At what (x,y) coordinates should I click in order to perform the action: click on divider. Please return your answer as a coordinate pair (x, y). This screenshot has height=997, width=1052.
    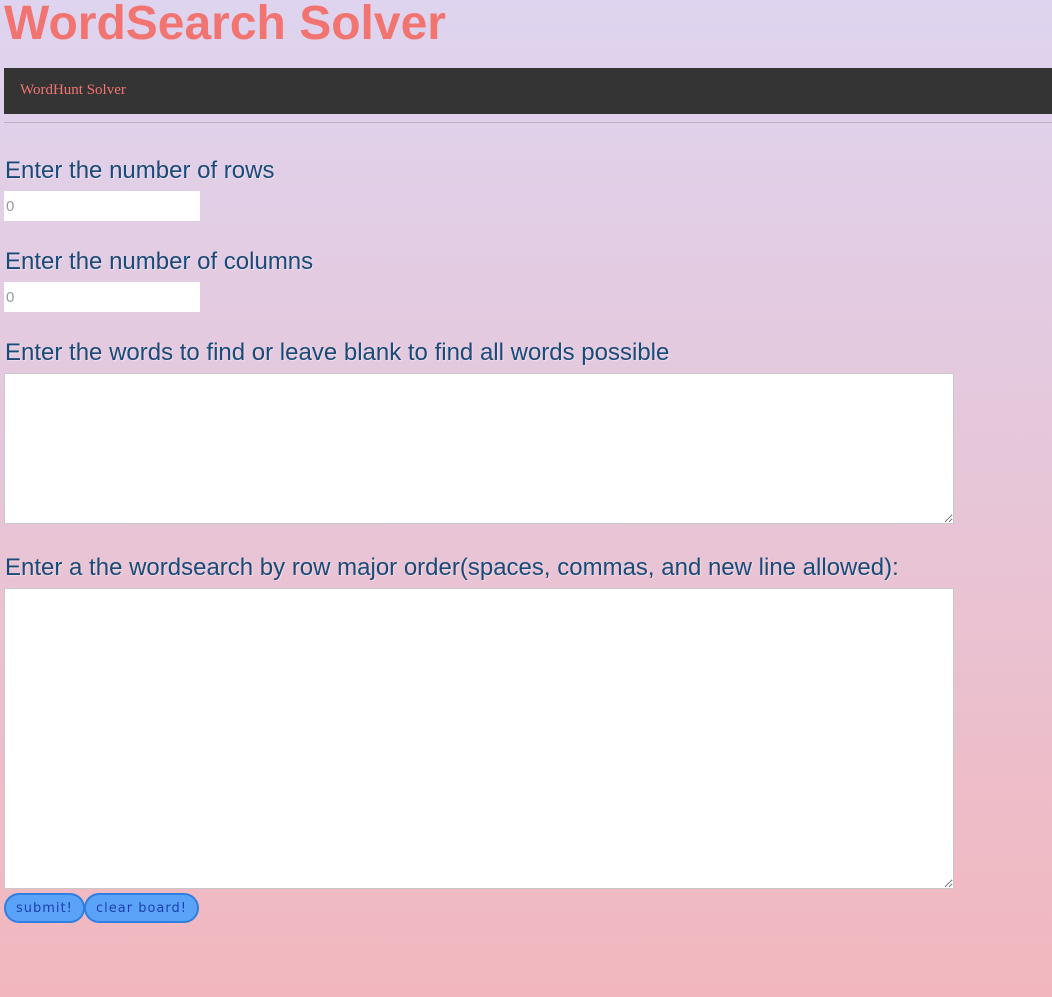
    Looking at the image, I should click on (528, 122).